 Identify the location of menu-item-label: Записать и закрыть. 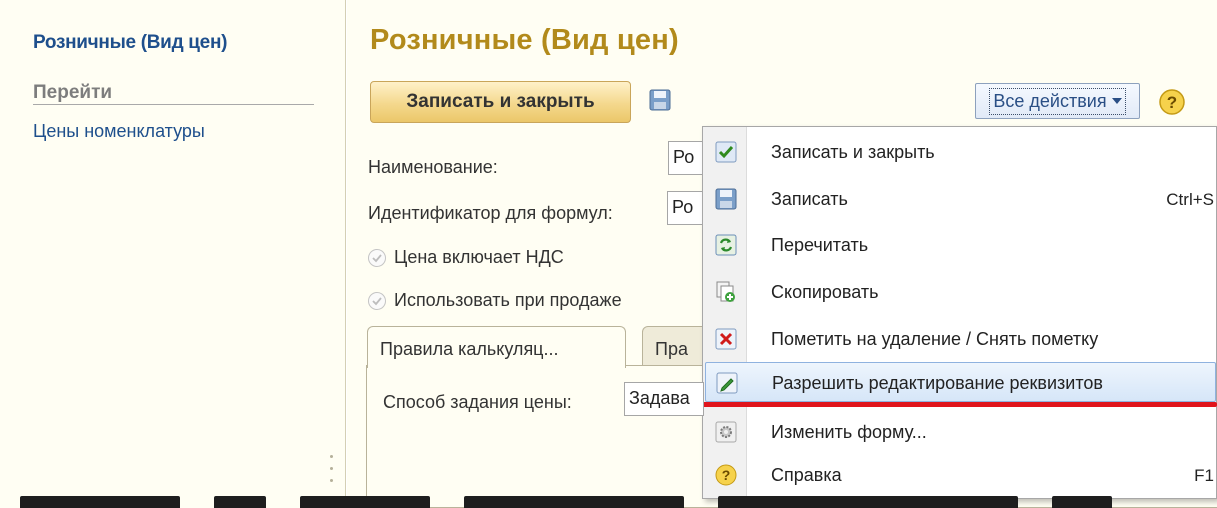
(853, 152).